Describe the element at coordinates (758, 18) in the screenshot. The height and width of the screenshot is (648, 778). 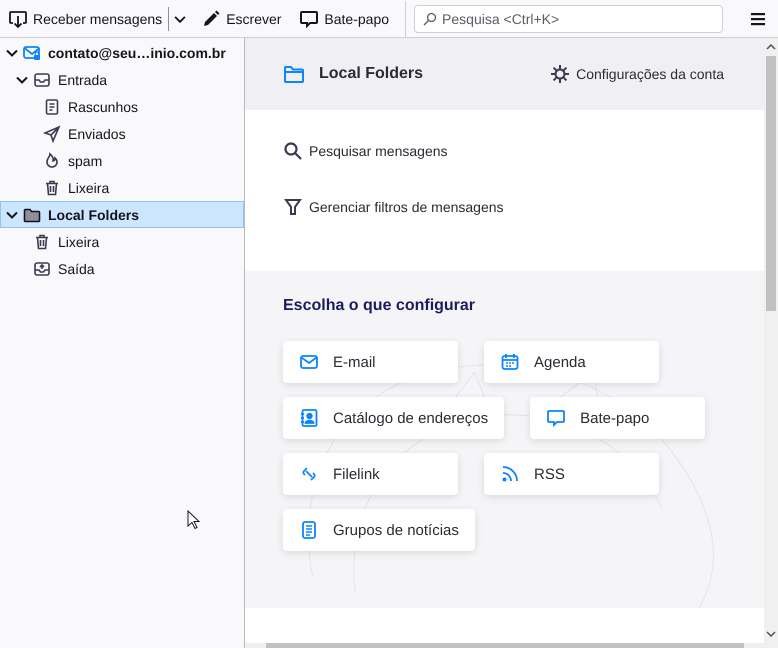
I see `menu-icon` at that location.